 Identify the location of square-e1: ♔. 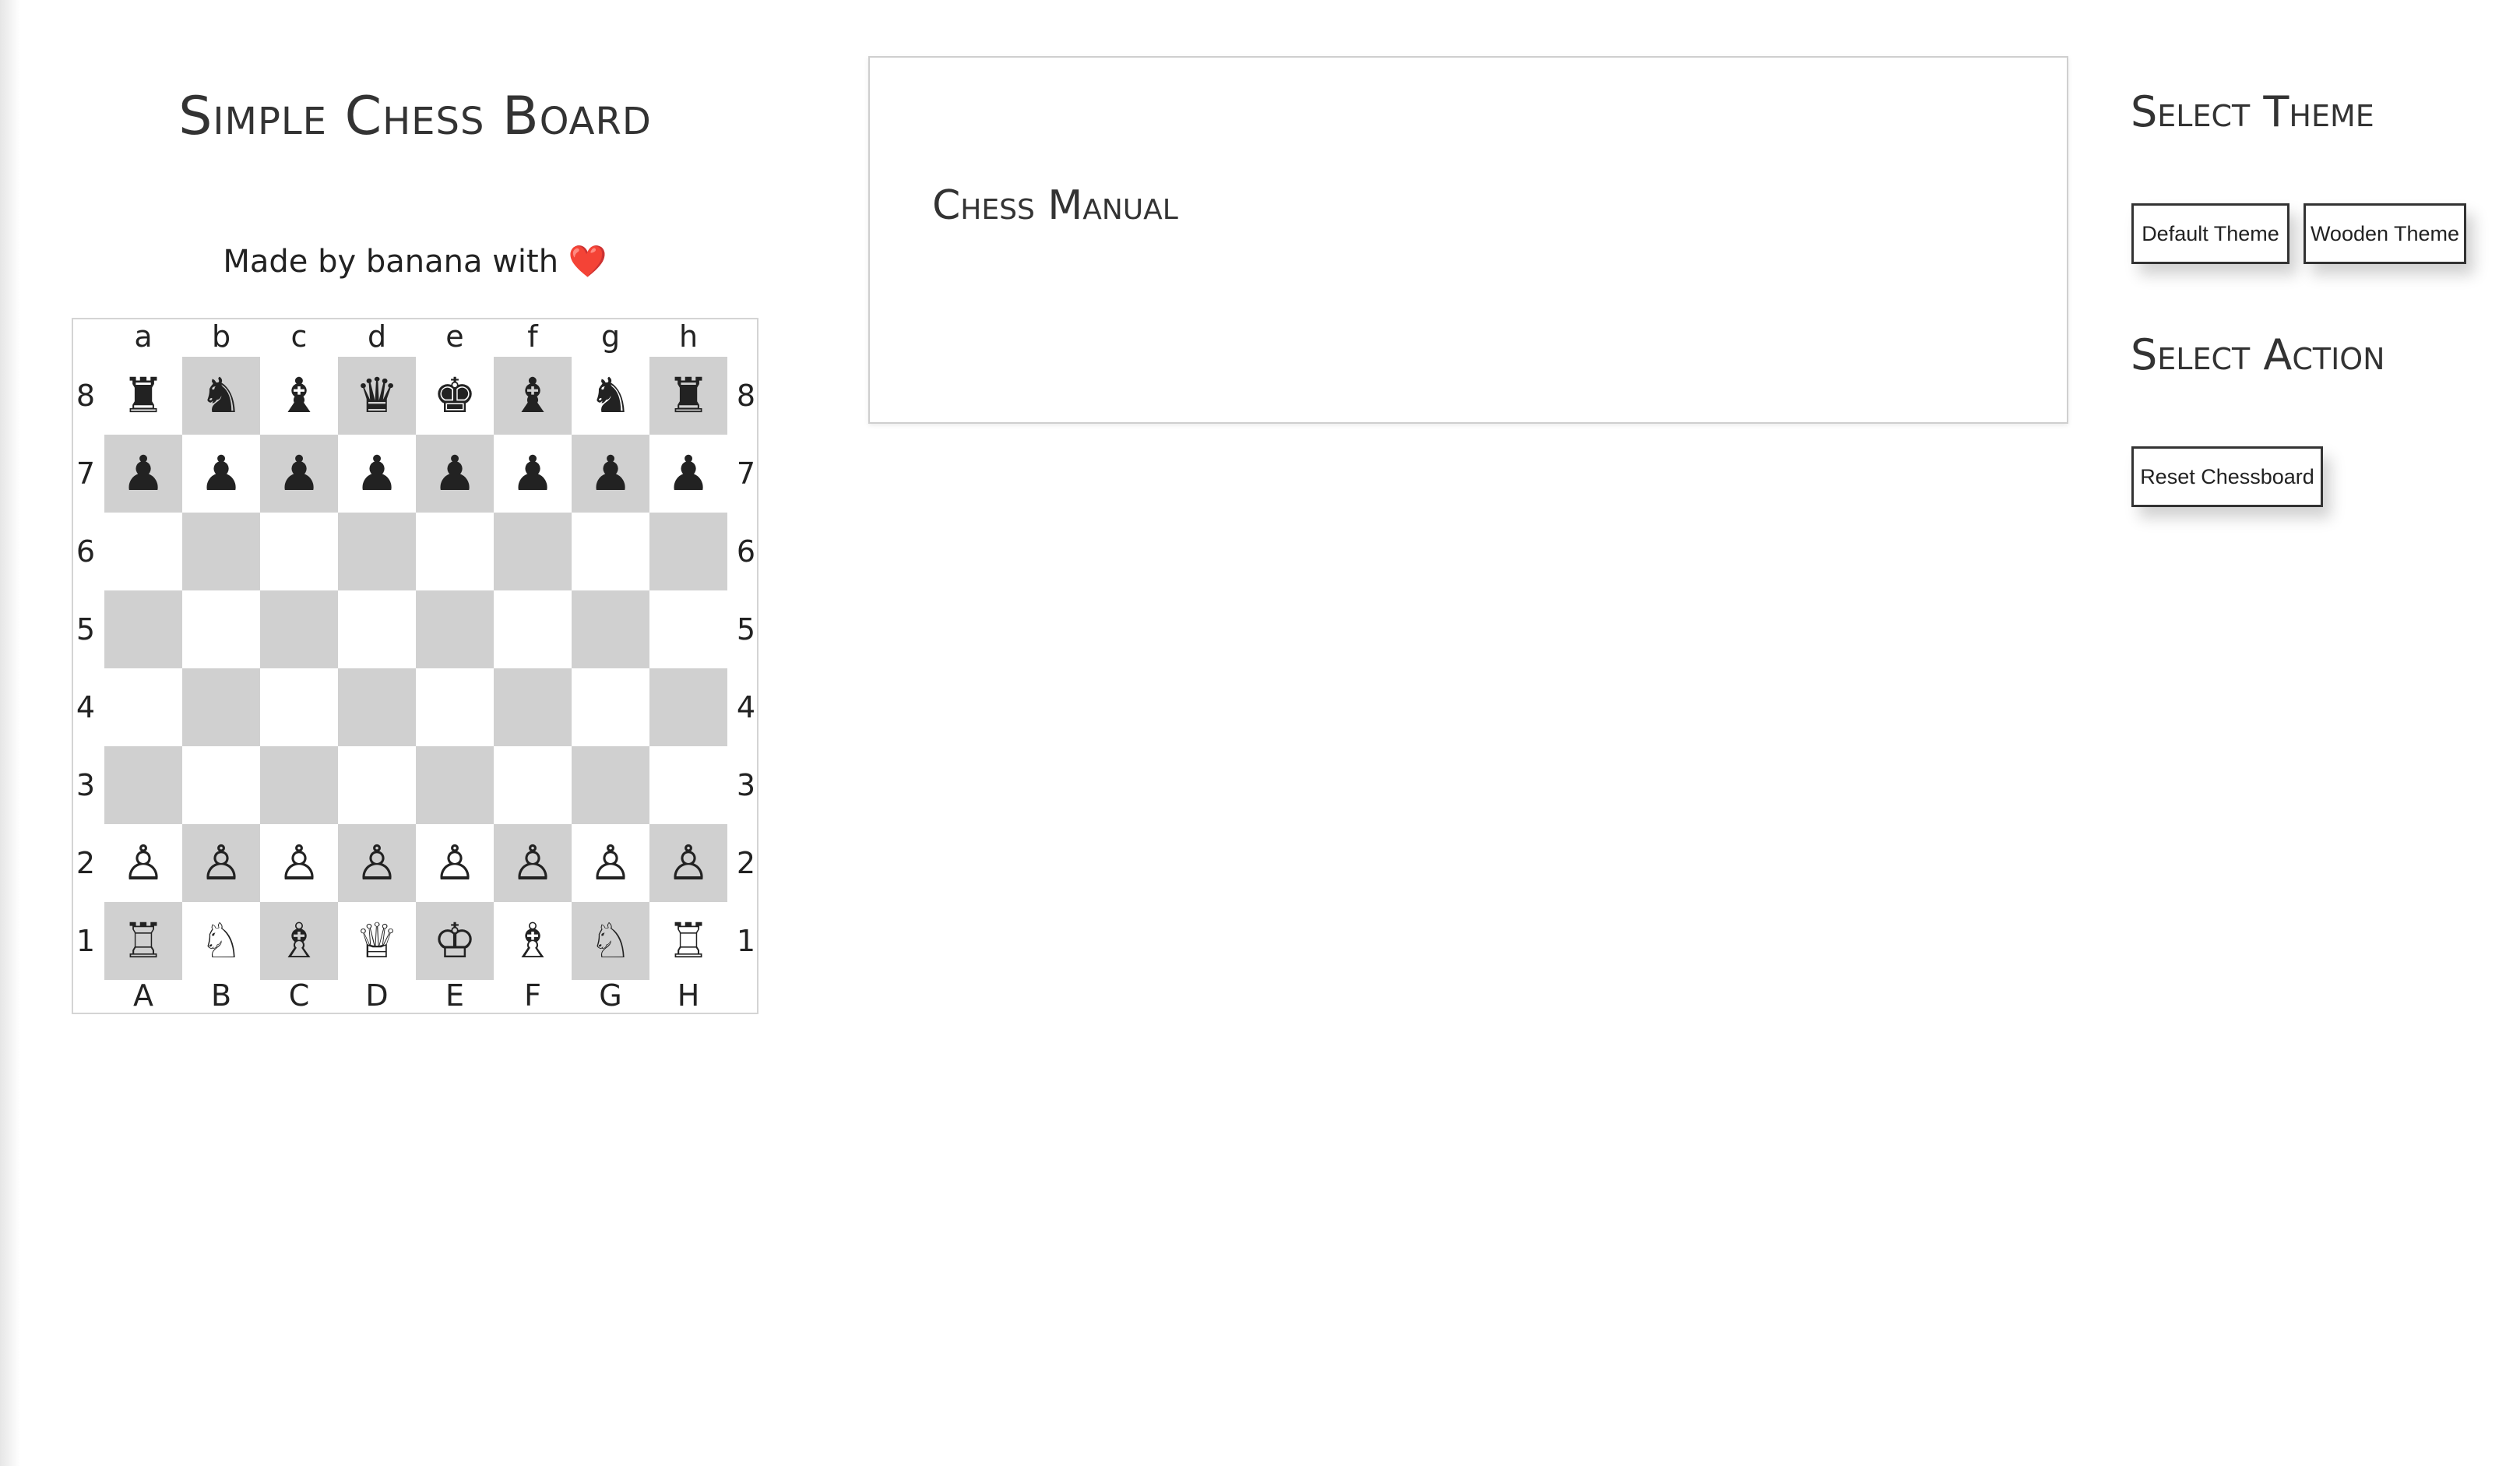
(455, 941).